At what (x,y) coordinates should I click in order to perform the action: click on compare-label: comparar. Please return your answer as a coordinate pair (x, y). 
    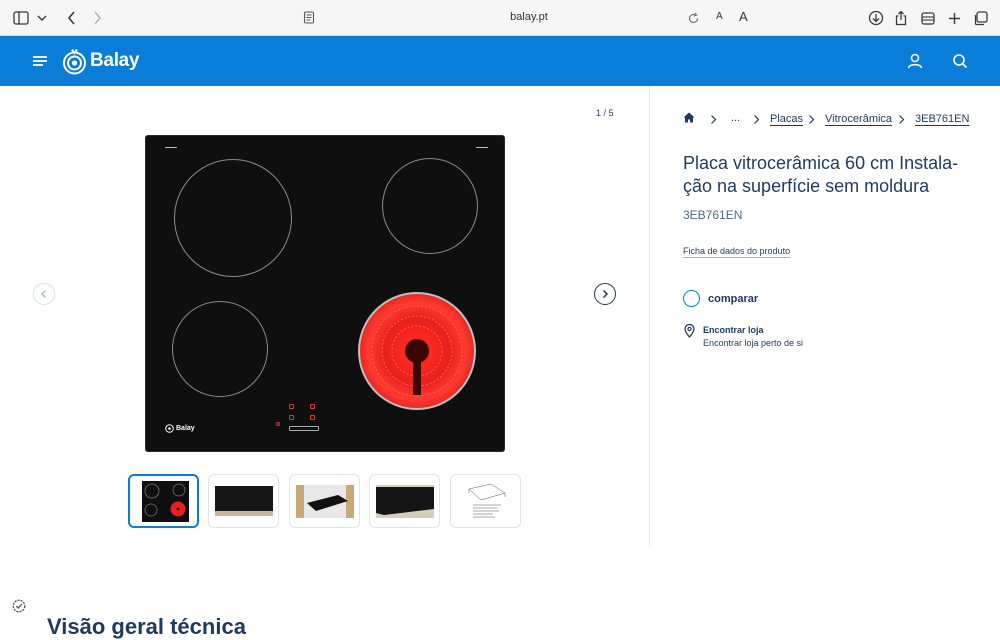
    Looking at the image, I should click on (733, 299).